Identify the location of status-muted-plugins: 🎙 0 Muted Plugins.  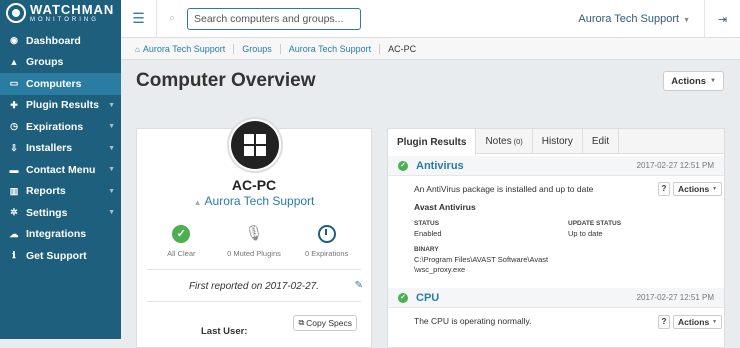
(254, 241).